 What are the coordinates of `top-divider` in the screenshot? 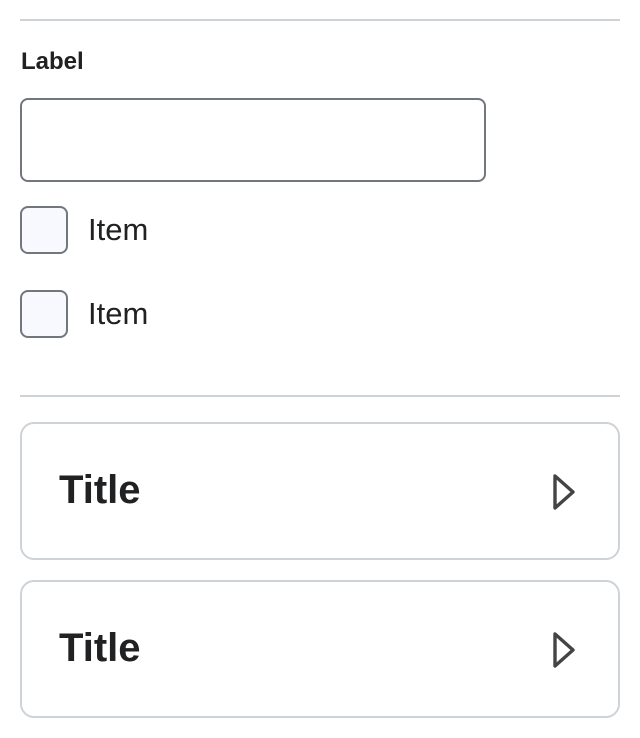 It's located at (320, 20).